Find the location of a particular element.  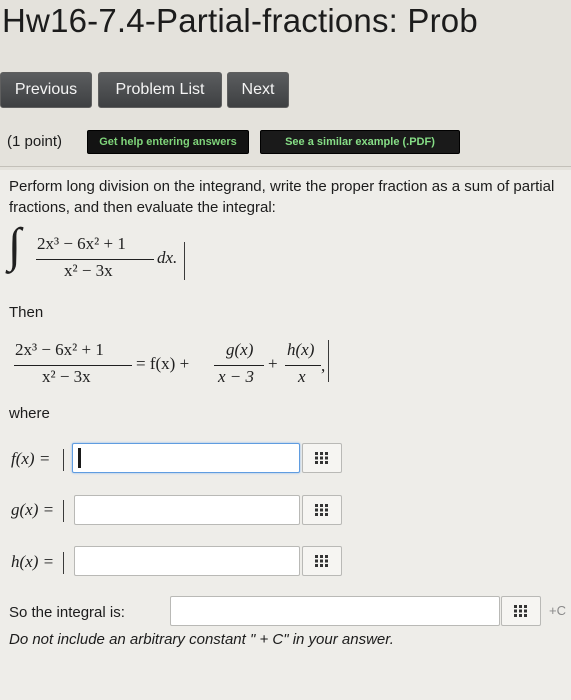

fx-answer-input is located at coordinates (186, 458).